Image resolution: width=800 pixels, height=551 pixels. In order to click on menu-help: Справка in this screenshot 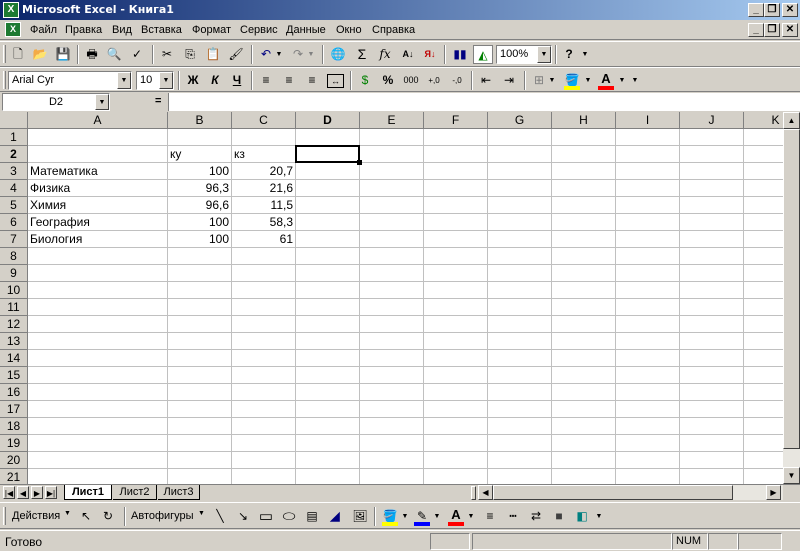, I will do `click(393, 30)`.